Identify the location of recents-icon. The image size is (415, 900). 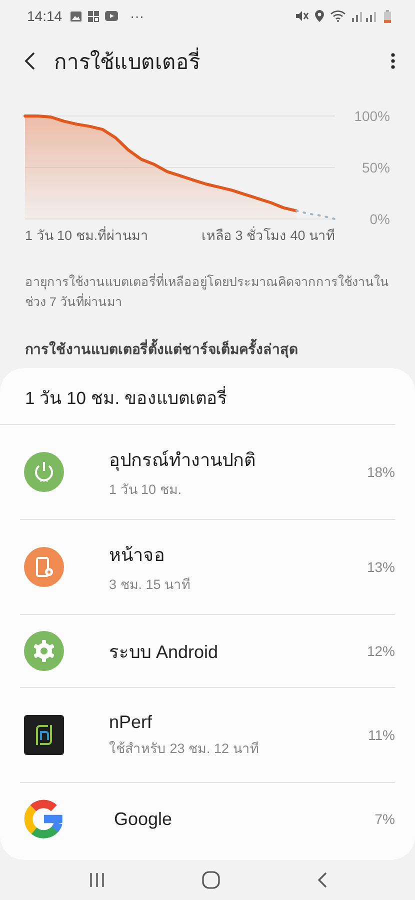
(96, 880).